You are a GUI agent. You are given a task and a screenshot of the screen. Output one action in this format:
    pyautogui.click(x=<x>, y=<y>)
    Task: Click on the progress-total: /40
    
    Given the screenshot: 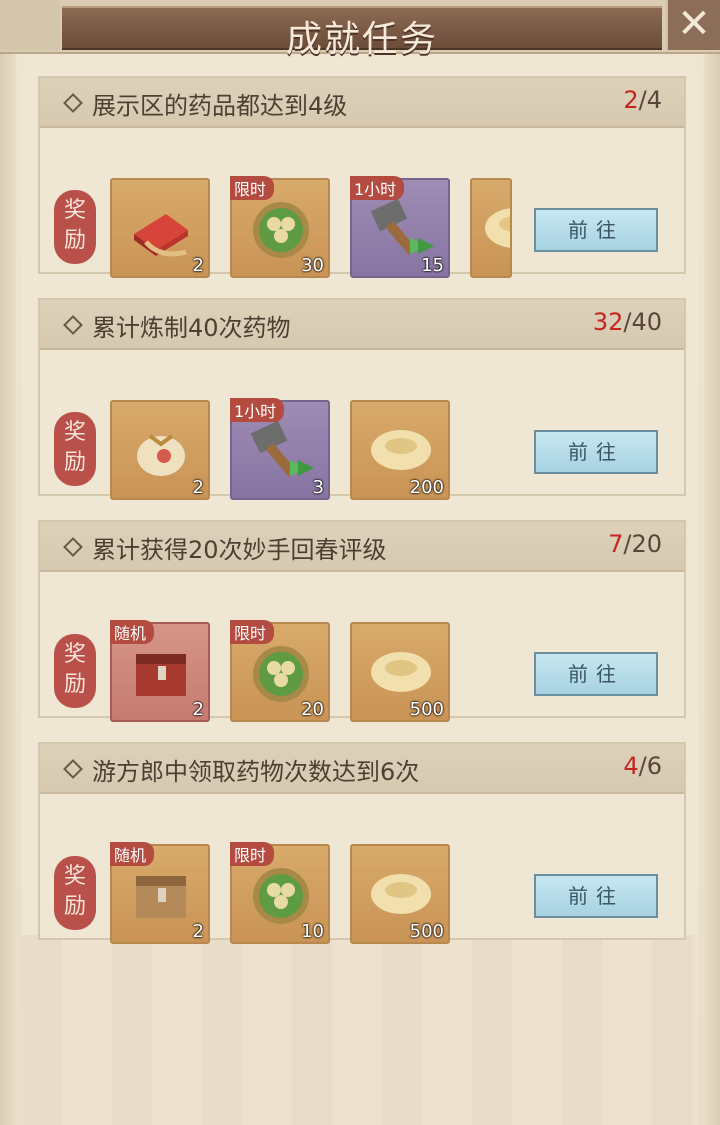 What is the action you would take?
    pyautogui.click(x=642, y=322)
    